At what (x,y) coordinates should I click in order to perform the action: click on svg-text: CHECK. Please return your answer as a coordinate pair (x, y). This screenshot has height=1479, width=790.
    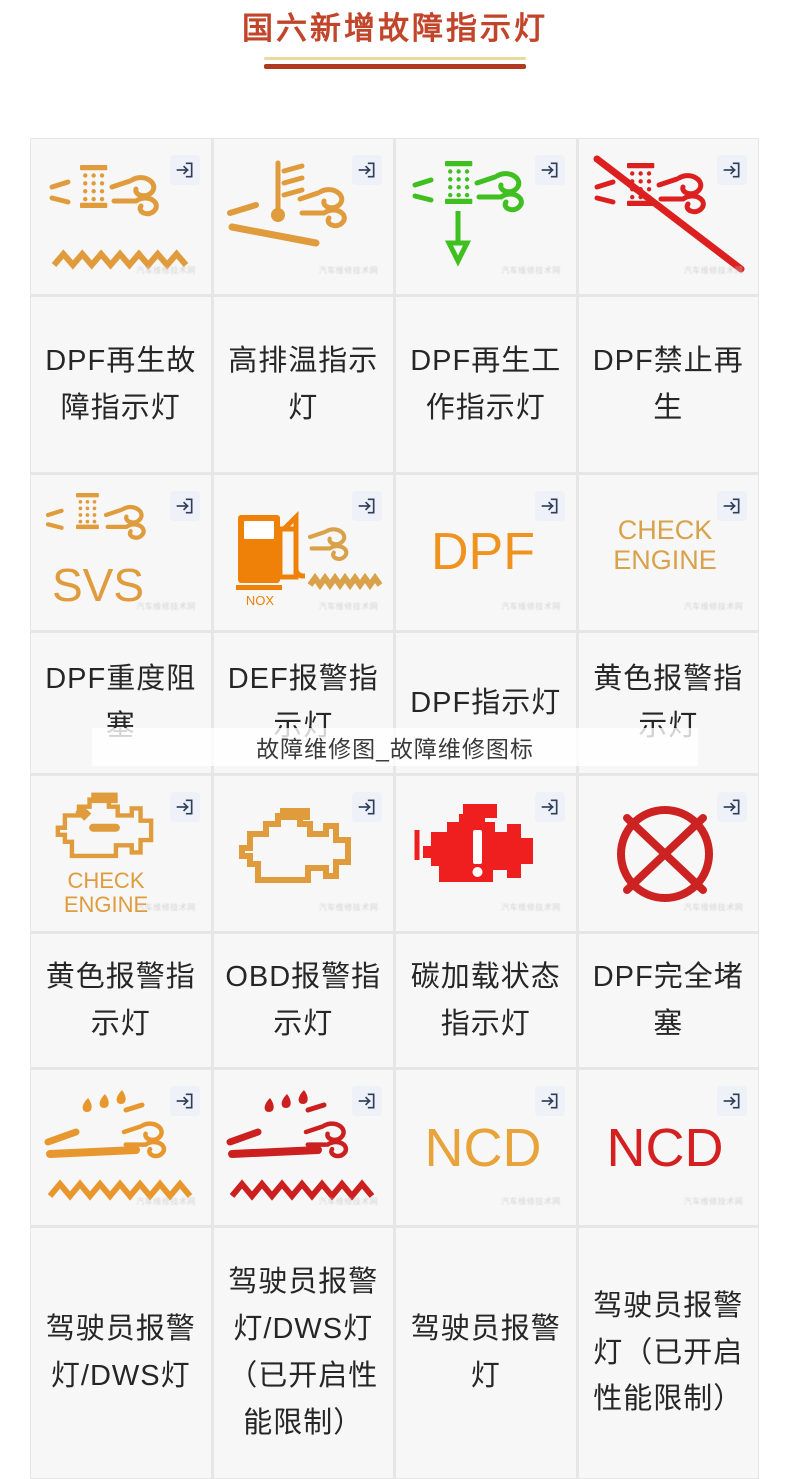
    Looking at the image, I should click on (665, 530).